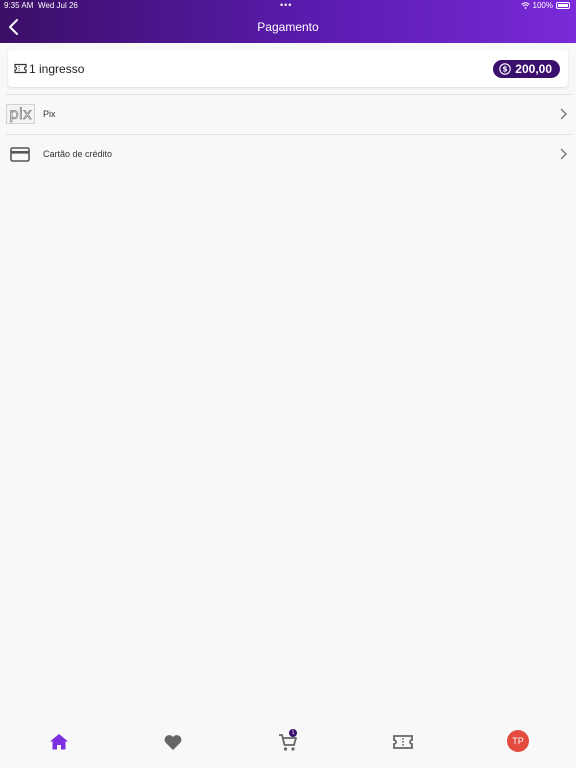 Image resolution: width=576 pixels, height=768 pixels. What do you see at coordinates (289, 154) in the screenshot?
I see `payment-option-credit-card: Cartão de crédito` at bounding box center [289, 154].